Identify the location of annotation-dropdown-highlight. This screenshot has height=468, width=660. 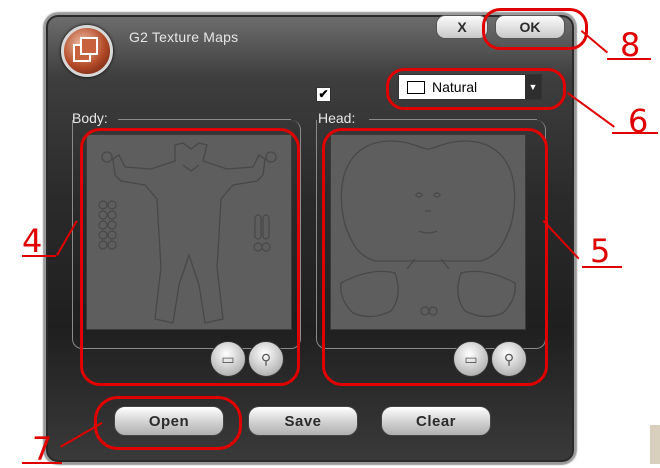
(476, 89).